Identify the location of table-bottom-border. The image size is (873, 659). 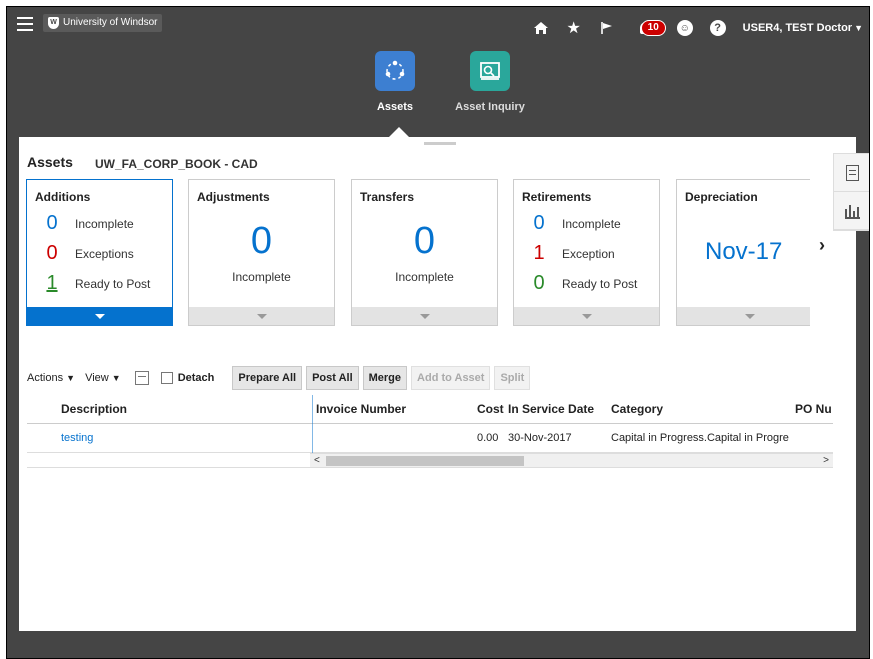
(430, 467).